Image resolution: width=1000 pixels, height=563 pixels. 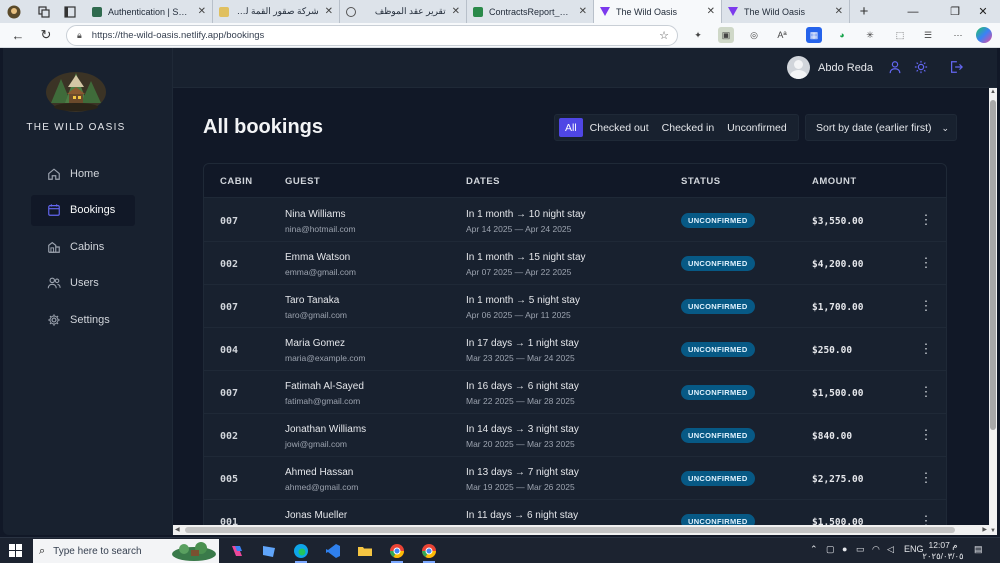 I want to click on more-options-icon: ⋯, so click(x=958, y=35).